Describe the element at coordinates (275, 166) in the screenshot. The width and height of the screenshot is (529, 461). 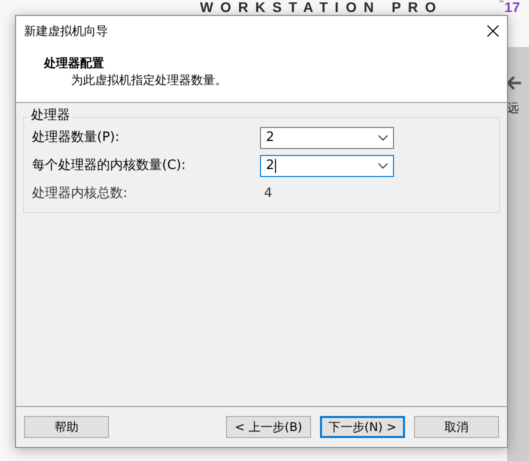
I see `text-caret` at that location.